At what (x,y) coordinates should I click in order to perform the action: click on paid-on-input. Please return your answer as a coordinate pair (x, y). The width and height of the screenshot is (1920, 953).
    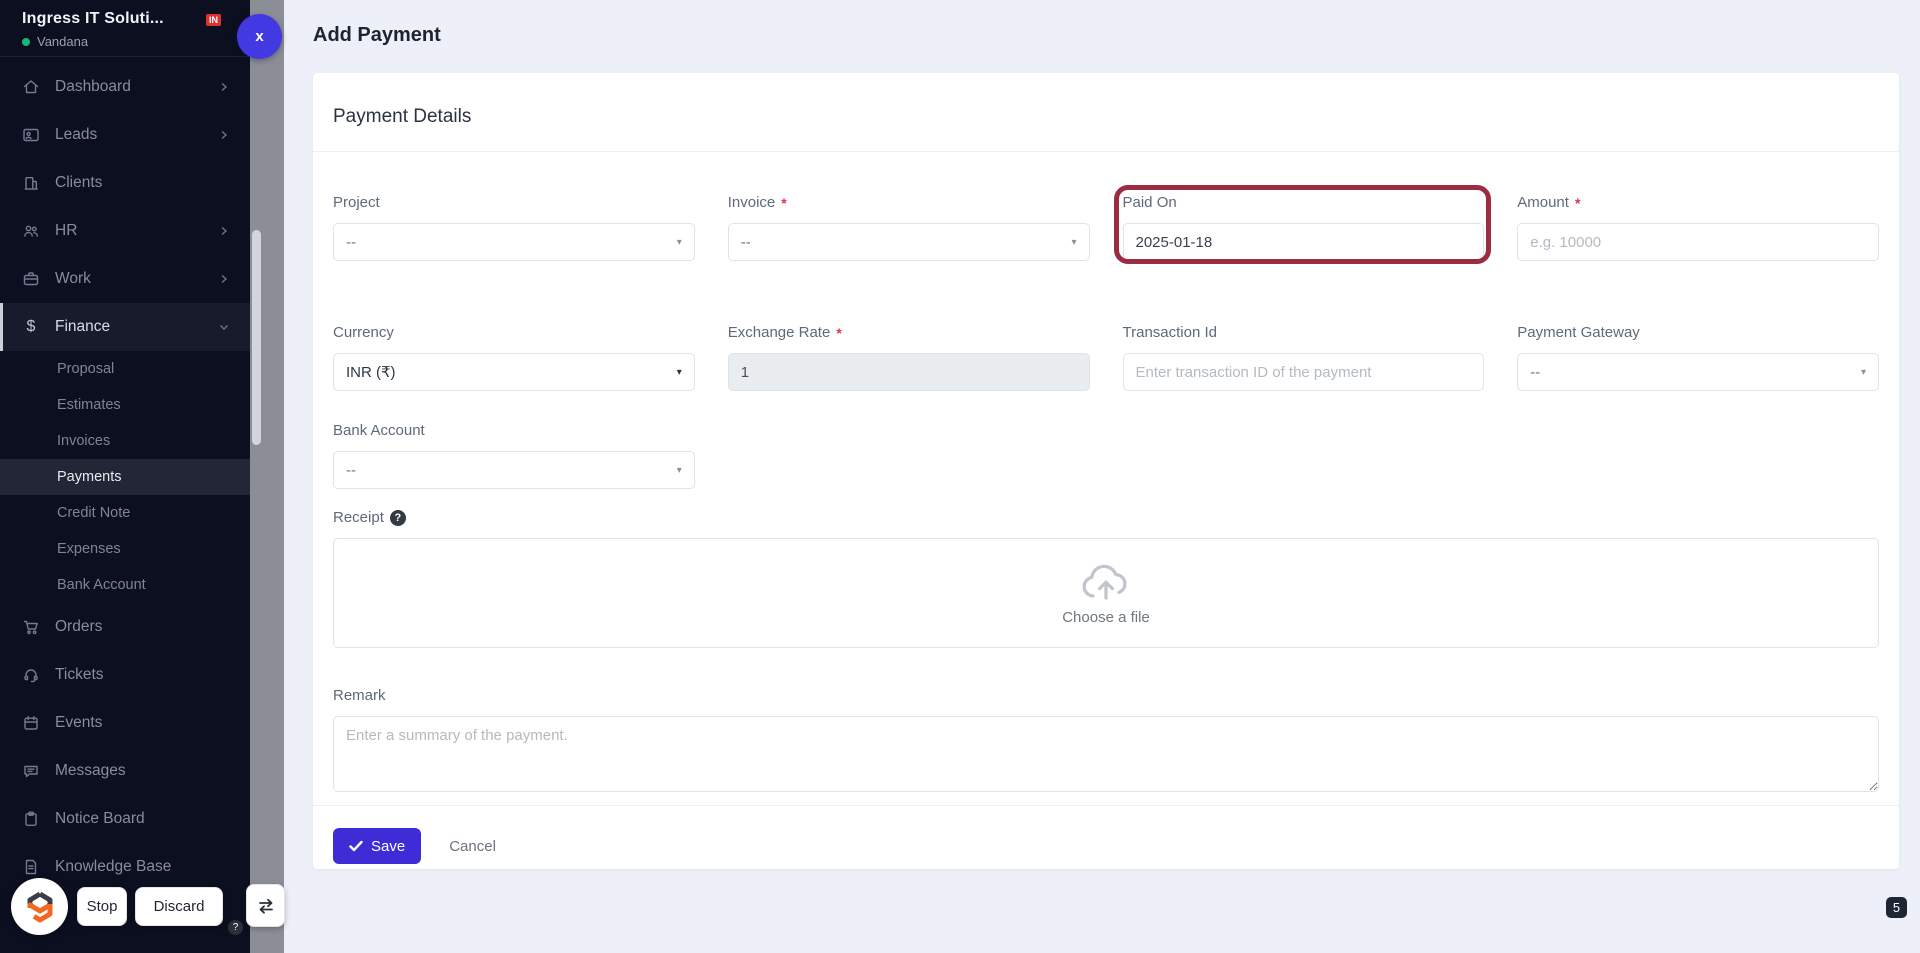
    Looking at the image, I should click on (1303, 242).